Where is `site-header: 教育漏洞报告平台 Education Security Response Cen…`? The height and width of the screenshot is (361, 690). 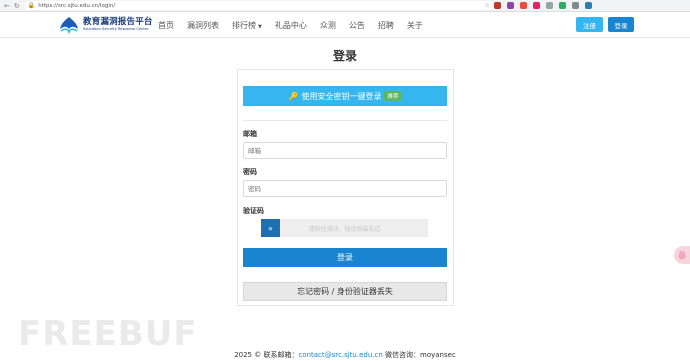
site-header: 教育漏洞报告平台 Education Security Response Cen… is located at coordinates (345, 25).